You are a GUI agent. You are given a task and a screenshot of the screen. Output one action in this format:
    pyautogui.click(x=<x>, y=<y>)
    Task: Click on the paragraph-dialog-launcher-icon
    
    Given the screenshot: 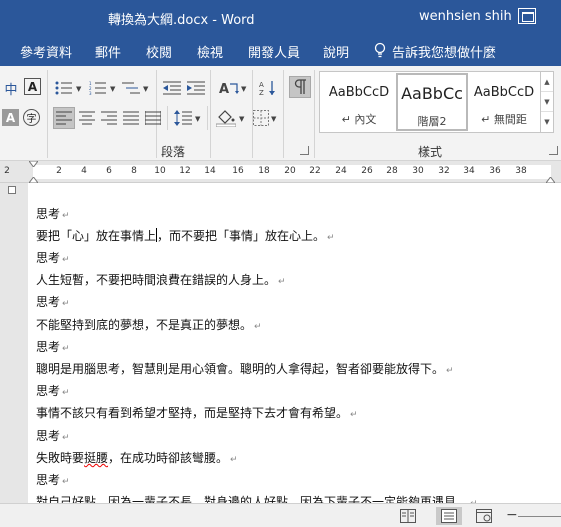 What is the action you would take?
    pyautogui.click(x=304, y=150)
    